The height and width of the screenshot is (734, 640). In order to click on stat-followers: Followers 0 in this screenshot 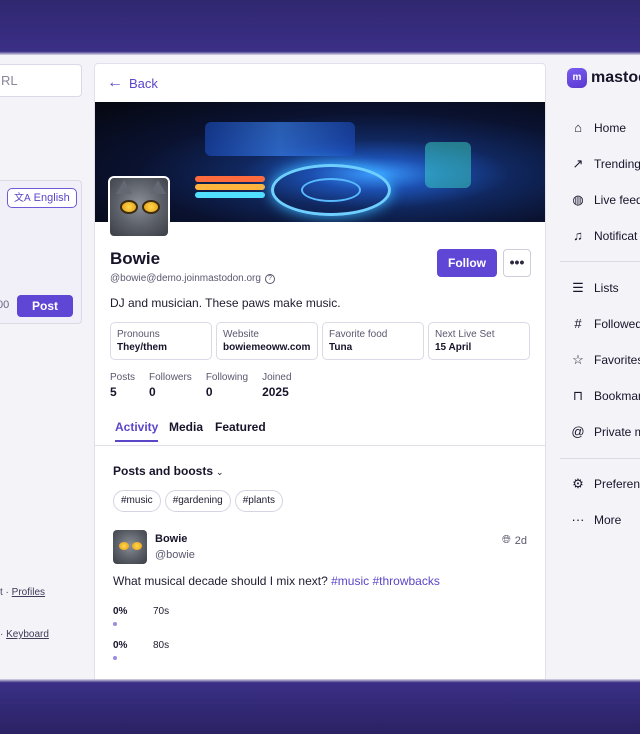, I will do `click(170, 385)`.